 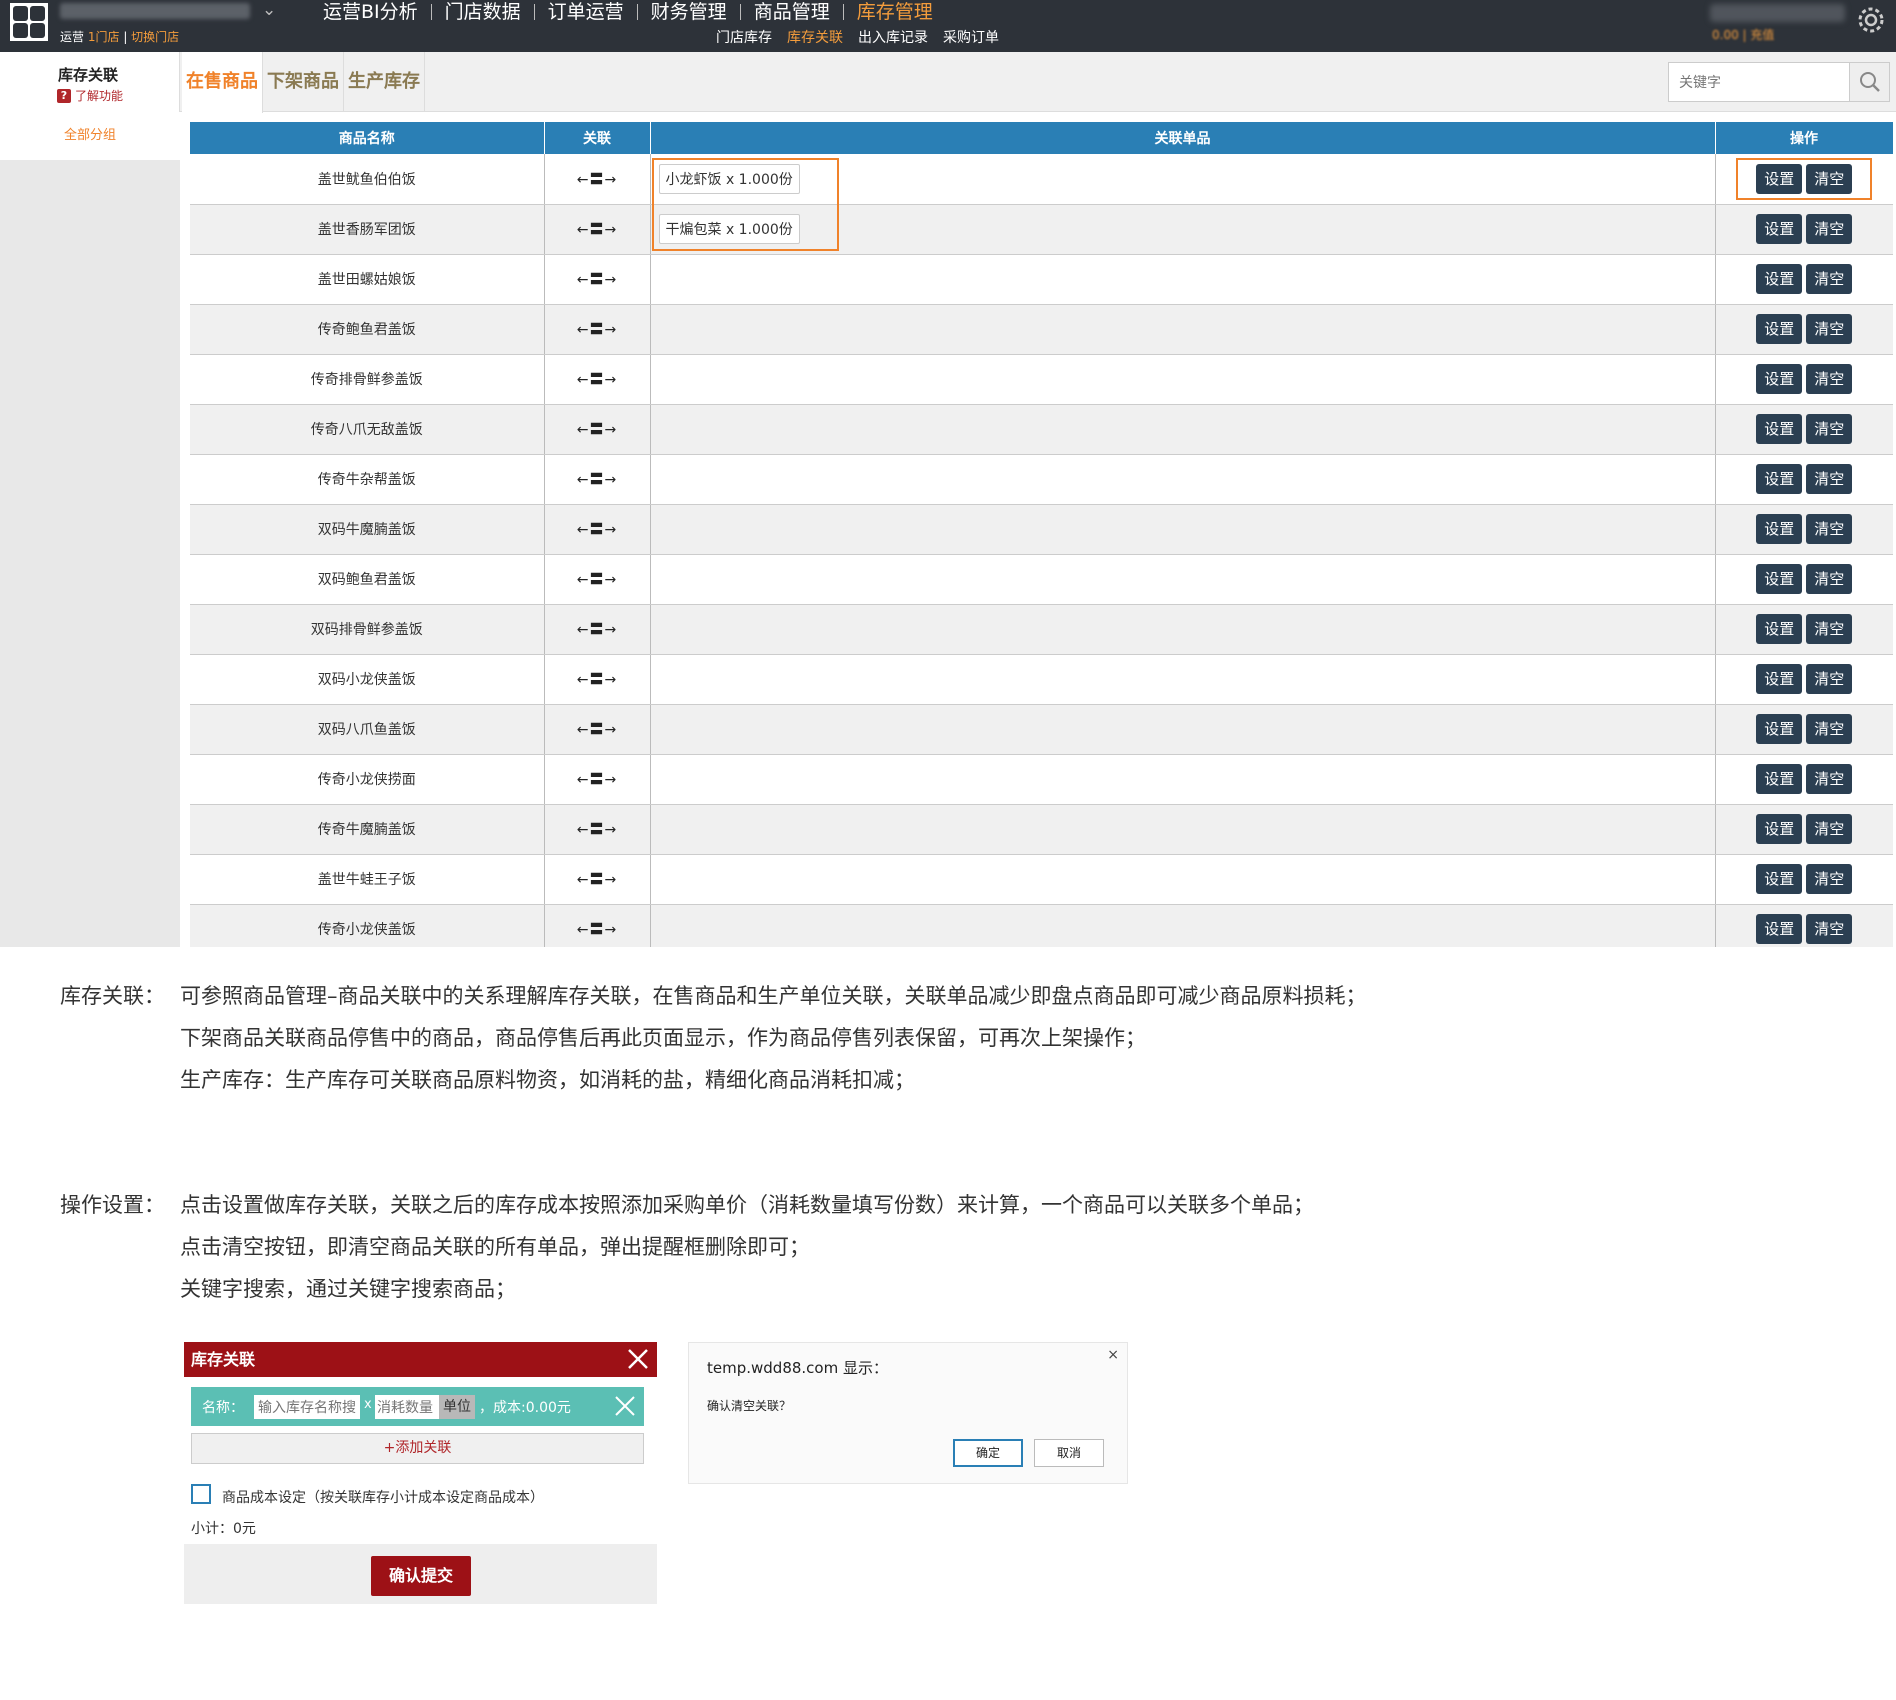 I want to click on dialog-footer: 确认提交, so click(x=420, y=1574).